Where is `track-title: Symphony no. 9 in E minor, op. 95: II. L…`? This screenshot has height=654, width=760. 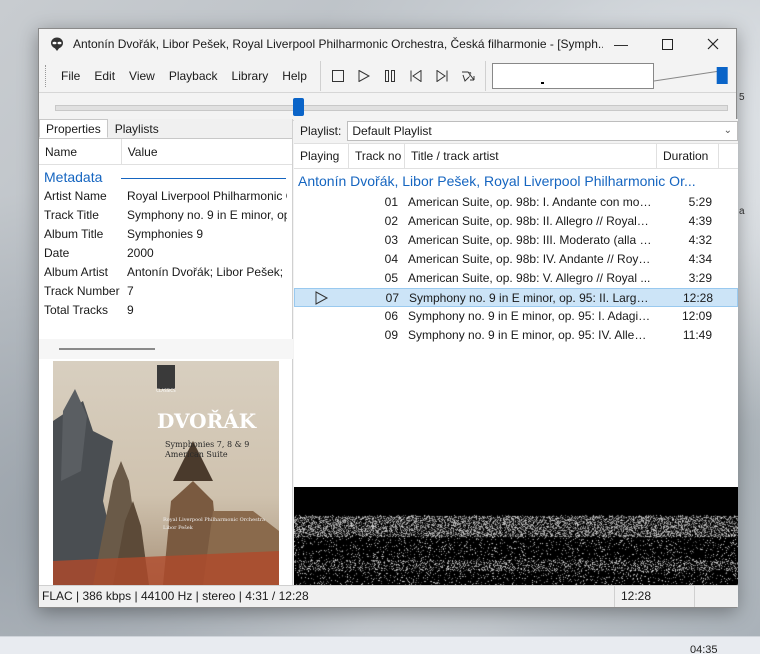 track-title: Symphony no. 9 in E minor, op. 95: II. L… is located at coordinates (531, 298).